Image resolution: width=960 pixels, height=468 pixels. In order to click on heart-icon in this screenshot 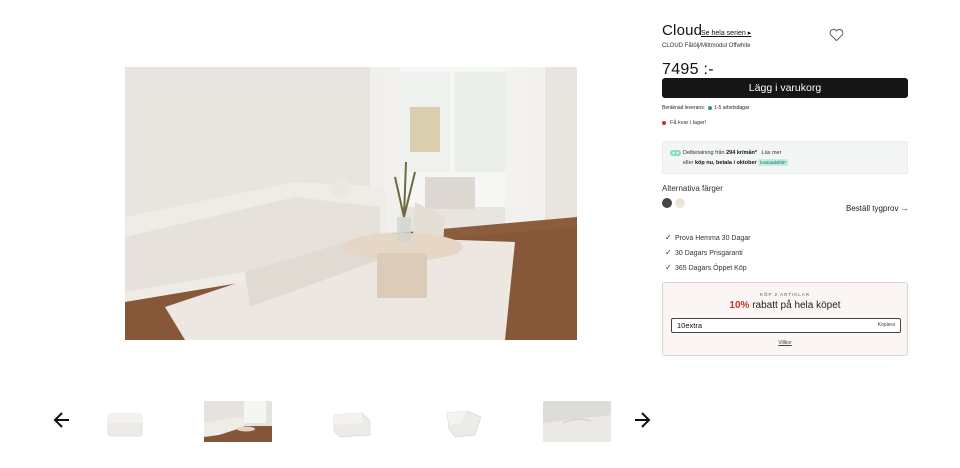, I will do `click(836, 35)`.